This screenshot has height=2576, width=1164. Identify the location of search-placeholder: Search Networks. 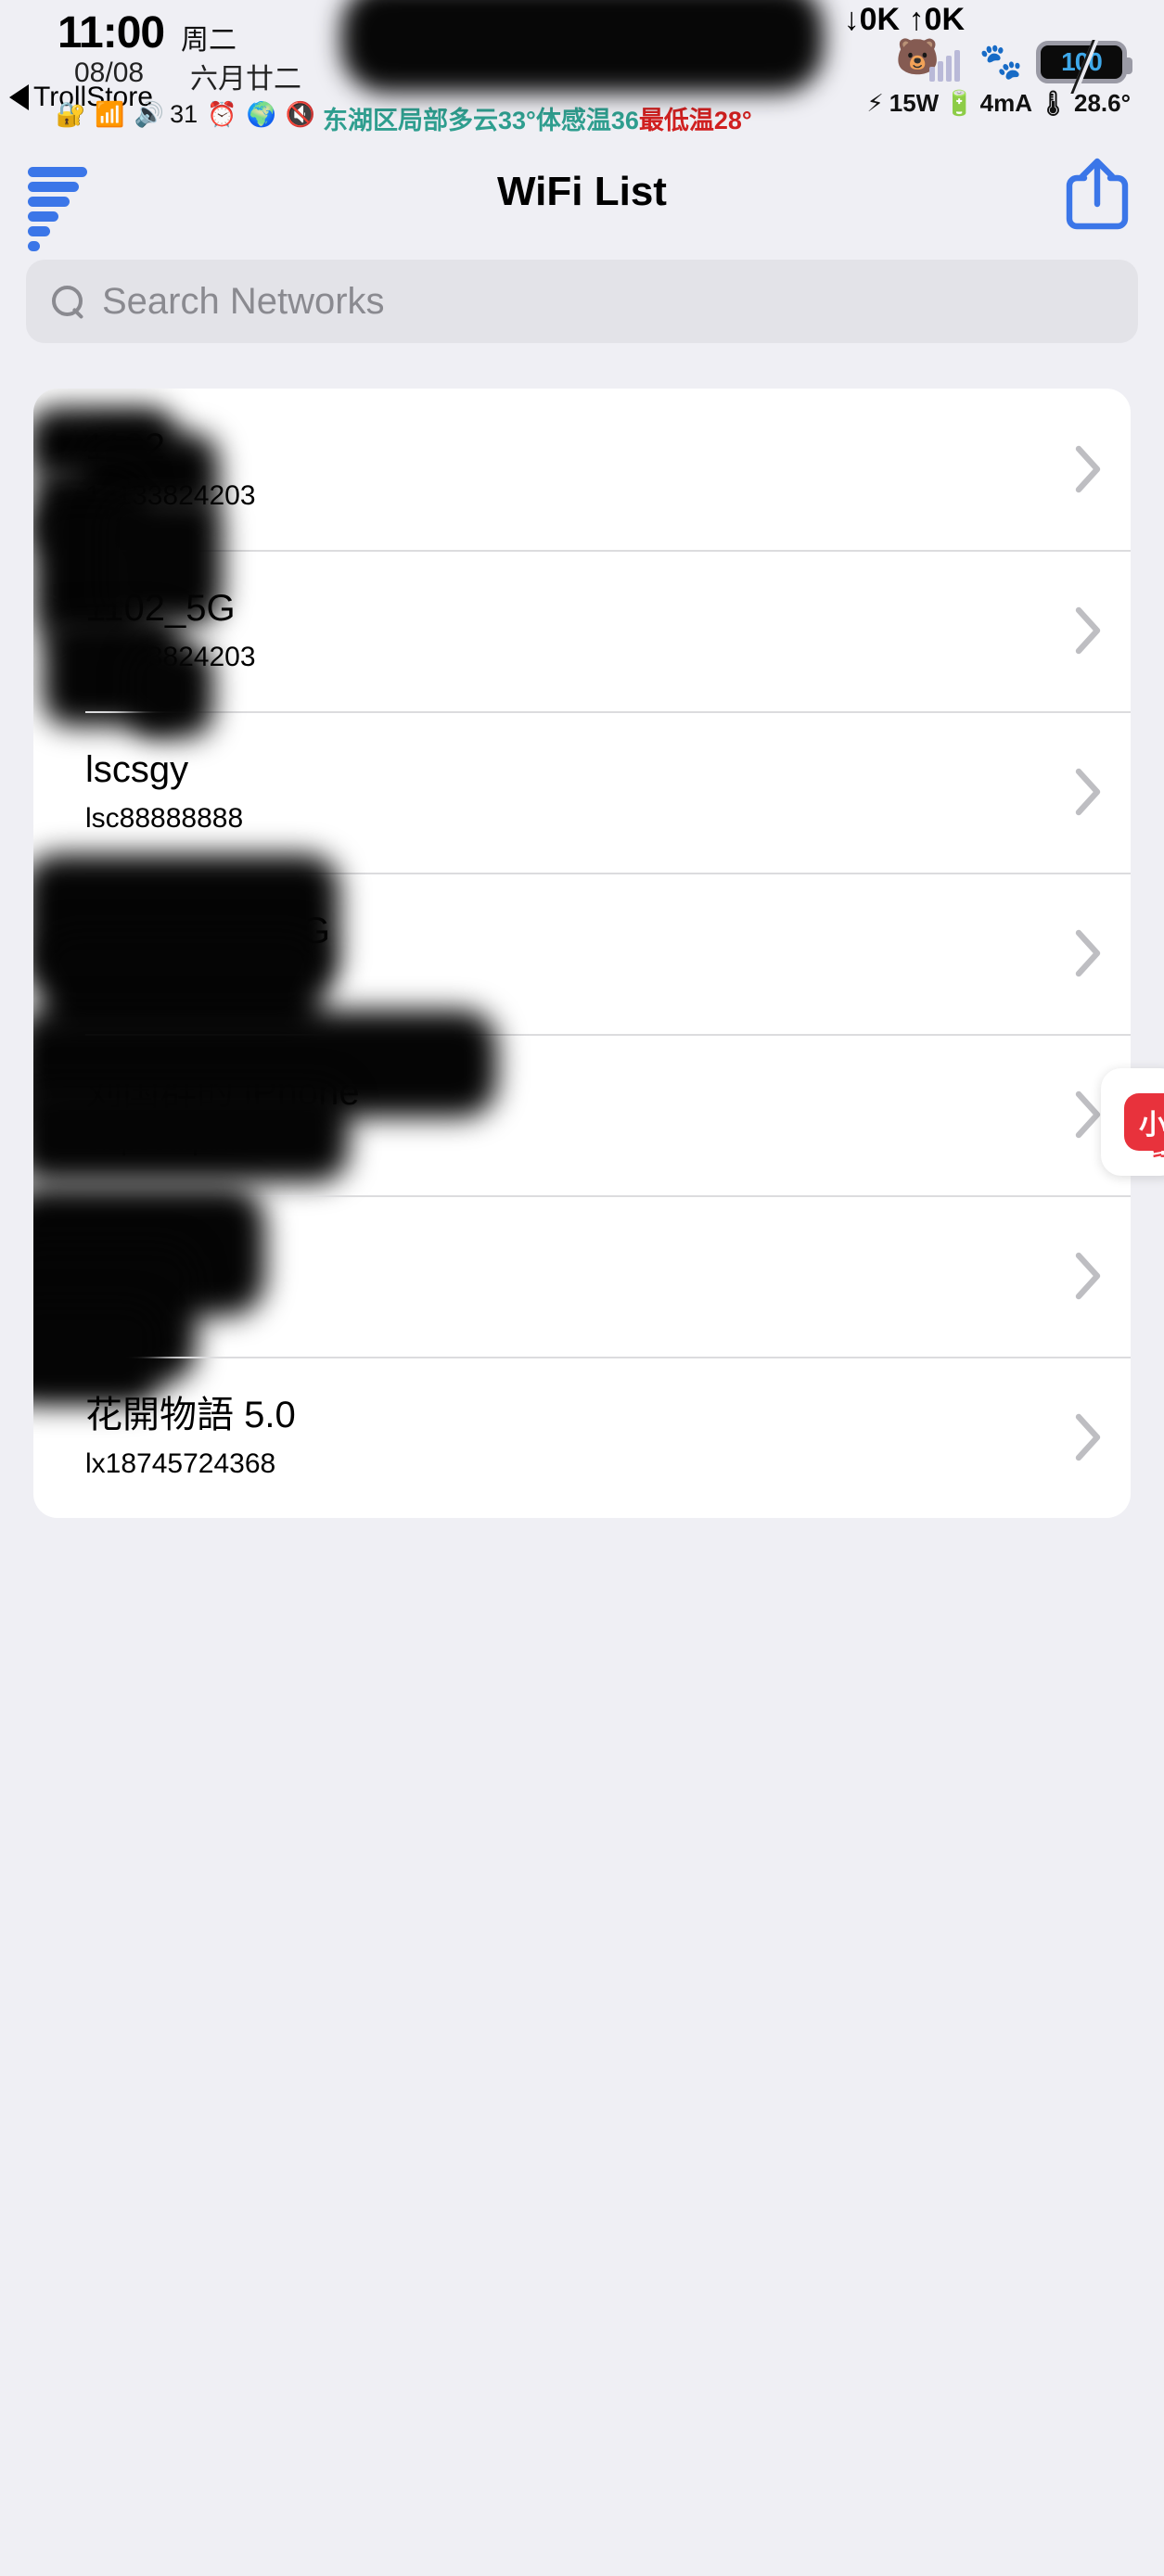
(243, 301).